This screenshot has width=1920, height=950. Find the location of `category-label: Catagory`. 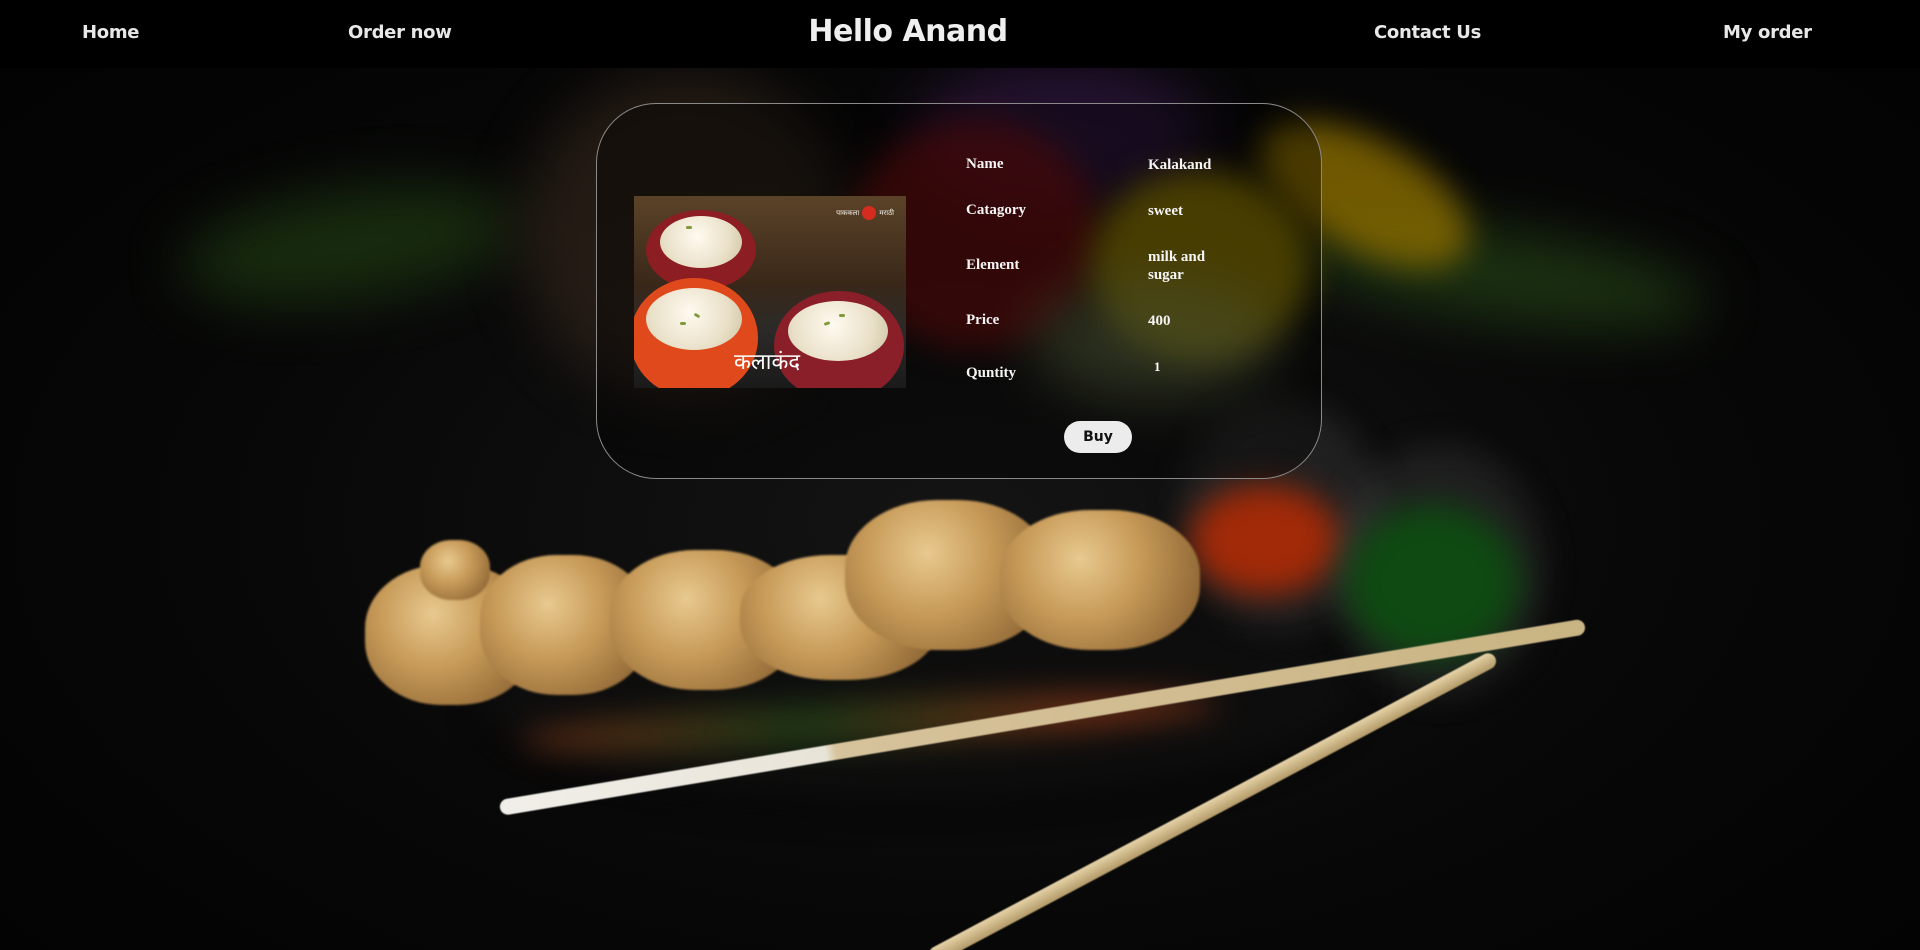

category-label: Catagory is located at coordinates (996, 210).